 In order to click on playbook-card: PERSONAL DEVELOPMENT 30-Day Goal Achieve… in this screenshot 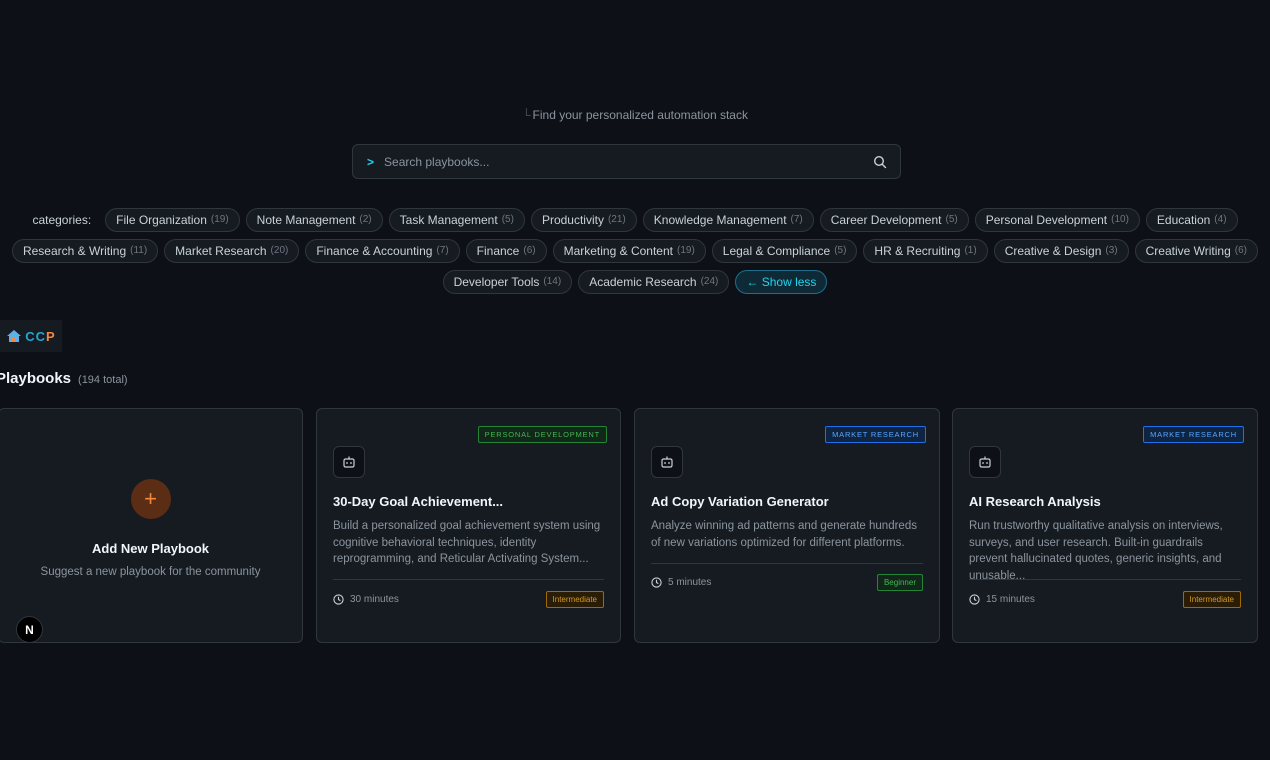, I will do `click(468, 525)`.